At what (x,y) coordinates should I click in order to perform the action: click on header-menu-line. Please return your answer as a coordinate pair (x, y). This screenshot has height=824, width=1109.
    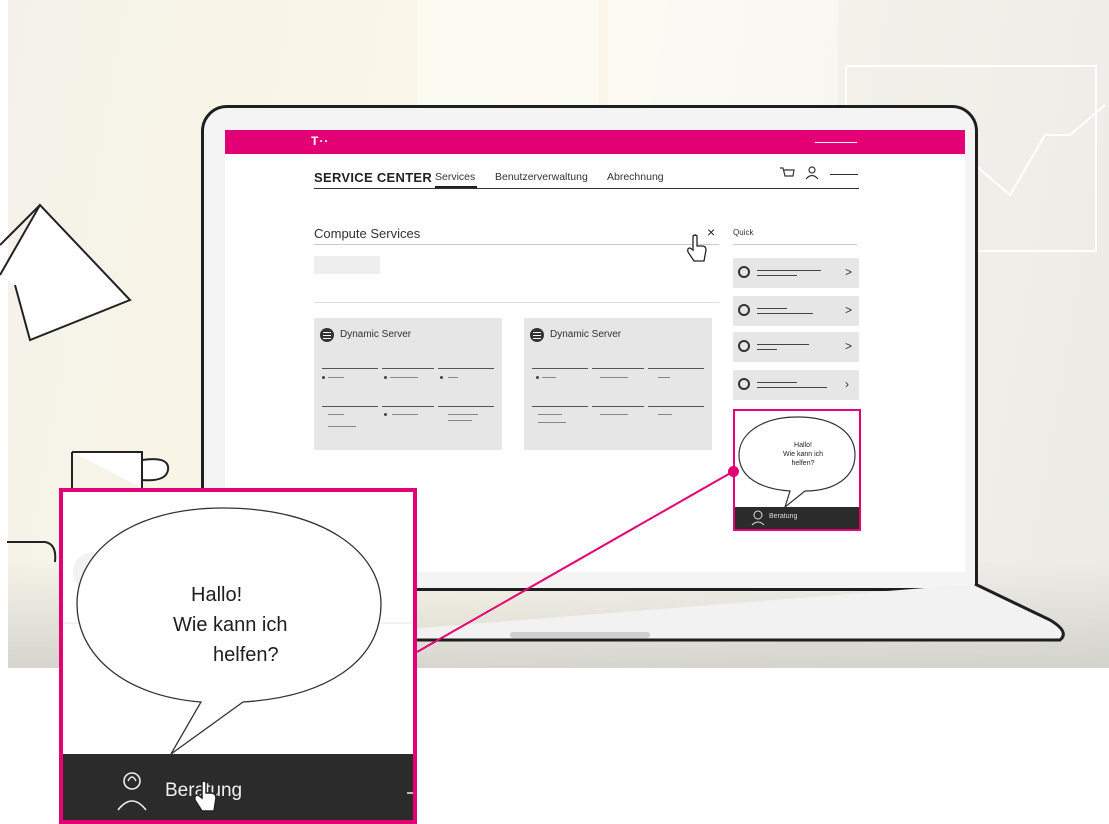
    Looking at the image, I should click on (844, 174).